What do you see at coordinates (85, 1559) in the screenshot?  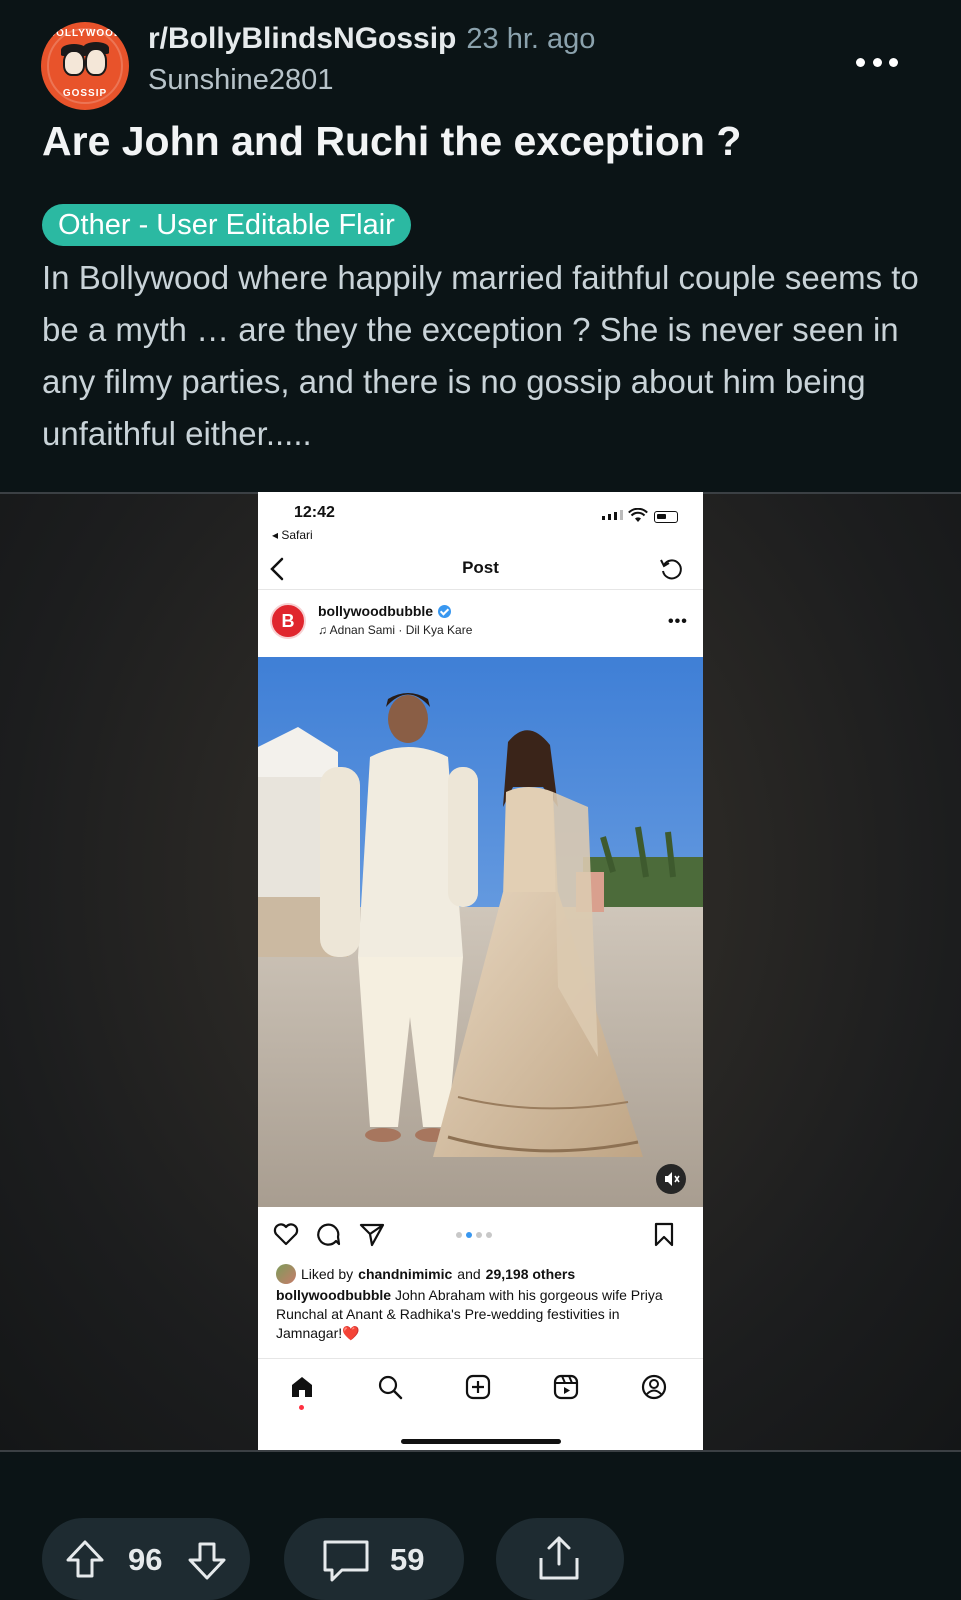 I see `upvote-arrow-icon` at bounding box center [85, 1559].